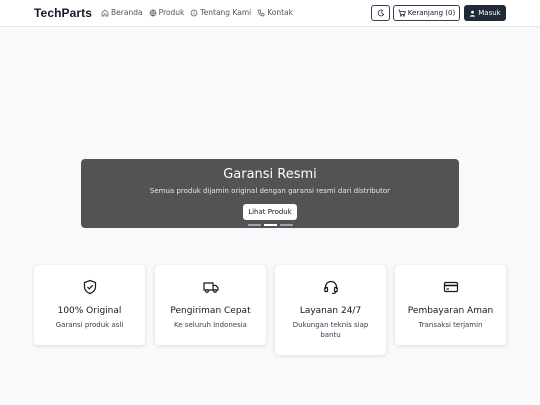  I want to click on nav-link-label: Kontak, so click(280, 12).